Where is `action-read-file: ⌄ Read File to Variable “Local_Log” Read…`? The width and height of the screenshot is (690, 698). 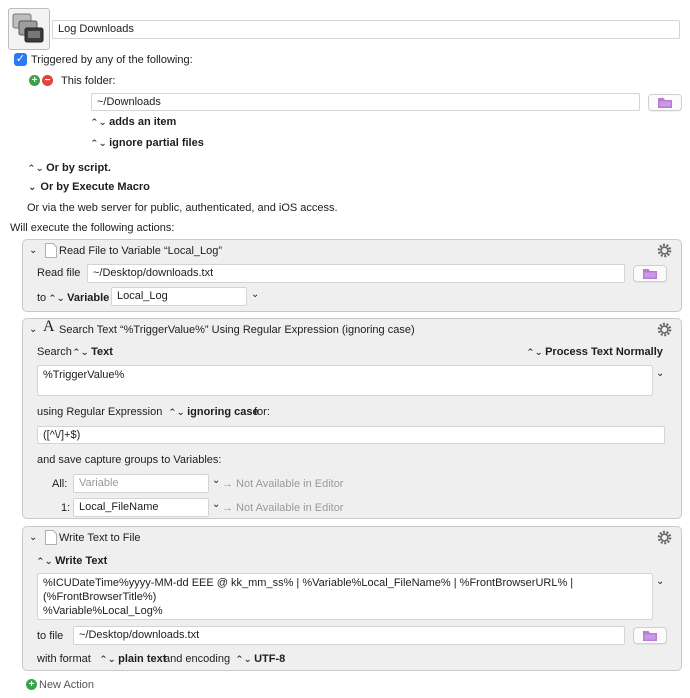 action-read-file: ⌄ Read File to Variable “Local_Log” Read… is located at coordinates (352, 275).